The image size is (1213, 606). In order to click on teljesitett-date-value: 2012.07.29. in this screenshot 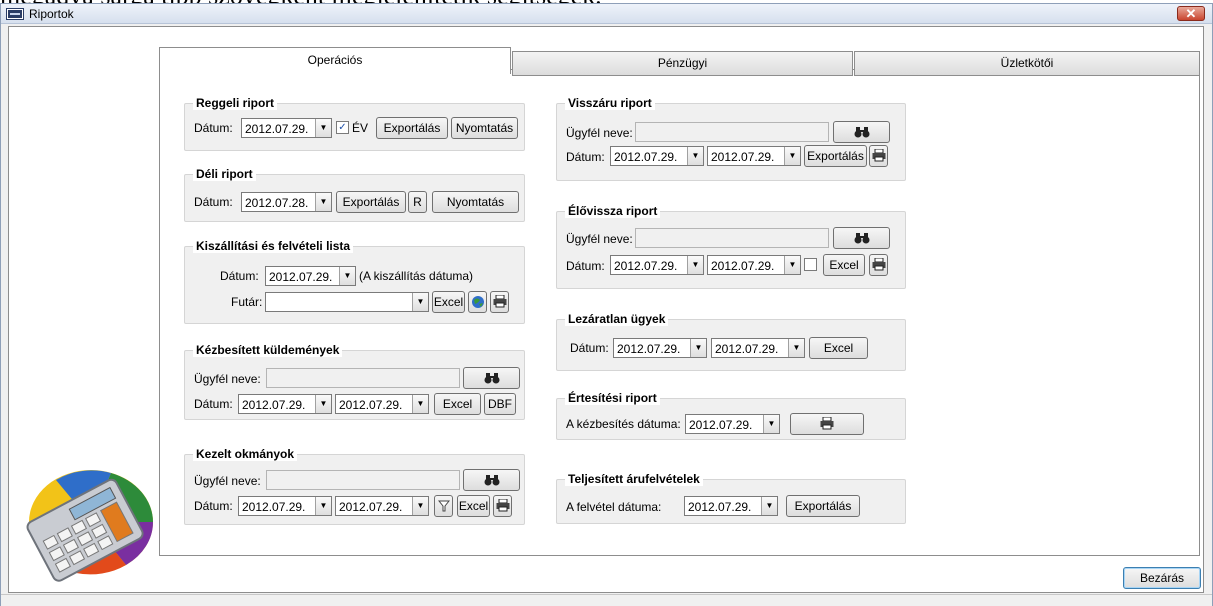, I will do `click(720, 507)`.